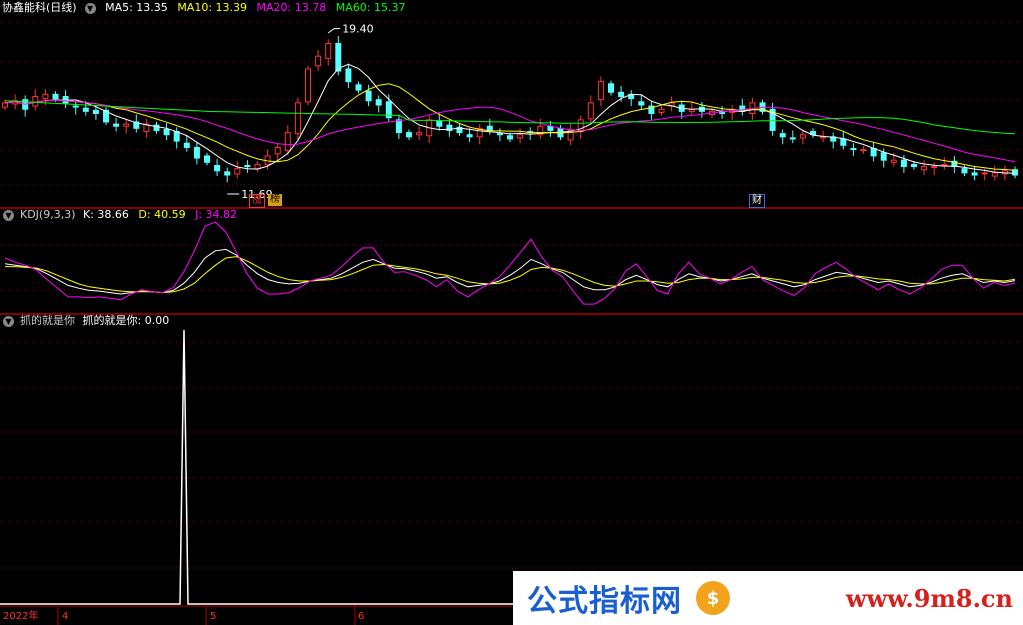 The image size is (1023, 625). What do you see at coordinates (162, 214) in the screenshot?
I see `d-label: D: 40.59` at bounding box center [162, 214].